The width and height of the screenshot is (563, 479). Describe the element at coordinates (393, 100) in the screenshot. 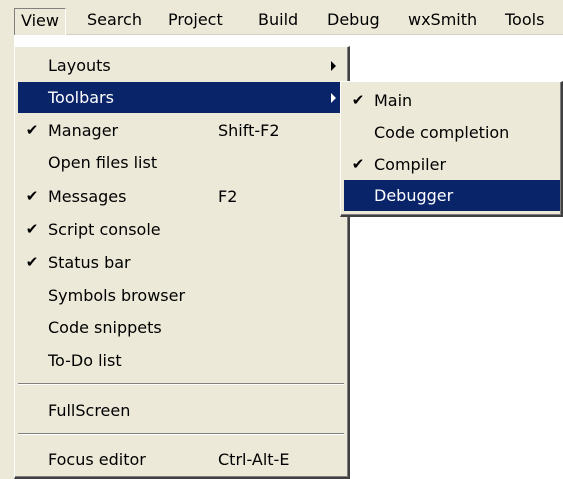

I see `menu-item-label: Main` at that location.